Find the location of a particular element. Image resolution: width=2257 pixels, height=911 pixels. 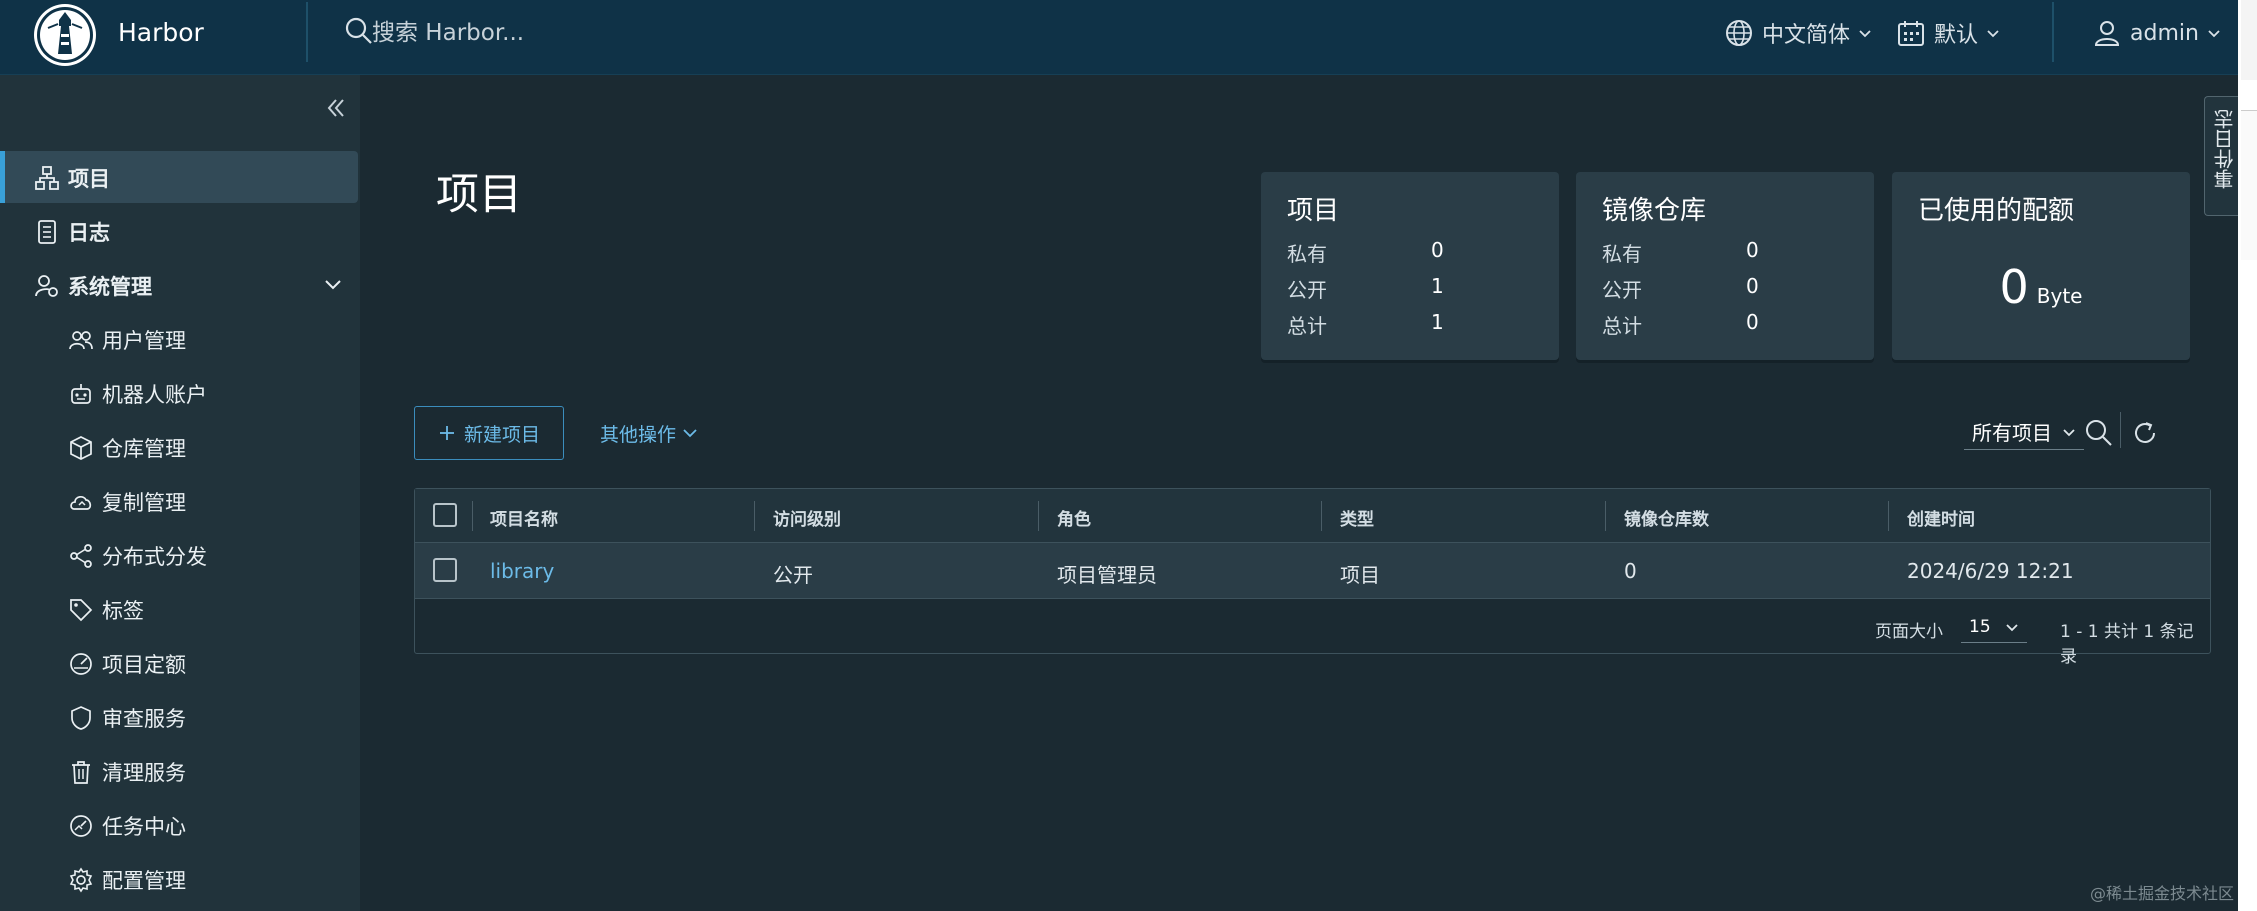

event-log-label: 事件日志 is located at coordinates (2225, 149).